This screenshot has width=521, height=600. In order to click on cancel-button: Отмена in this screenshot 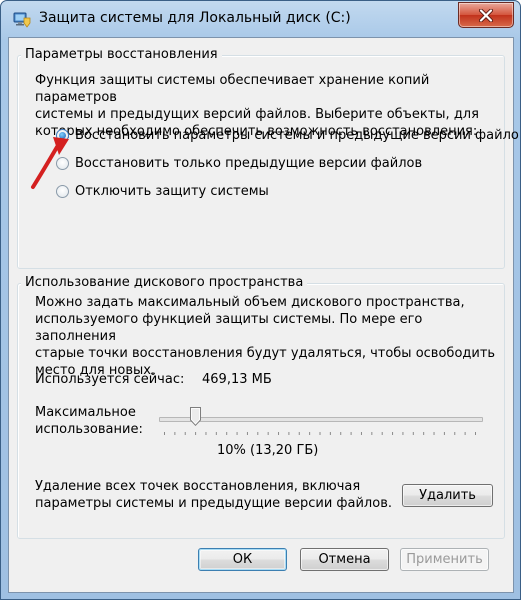, I will do `click(344, 559)`.